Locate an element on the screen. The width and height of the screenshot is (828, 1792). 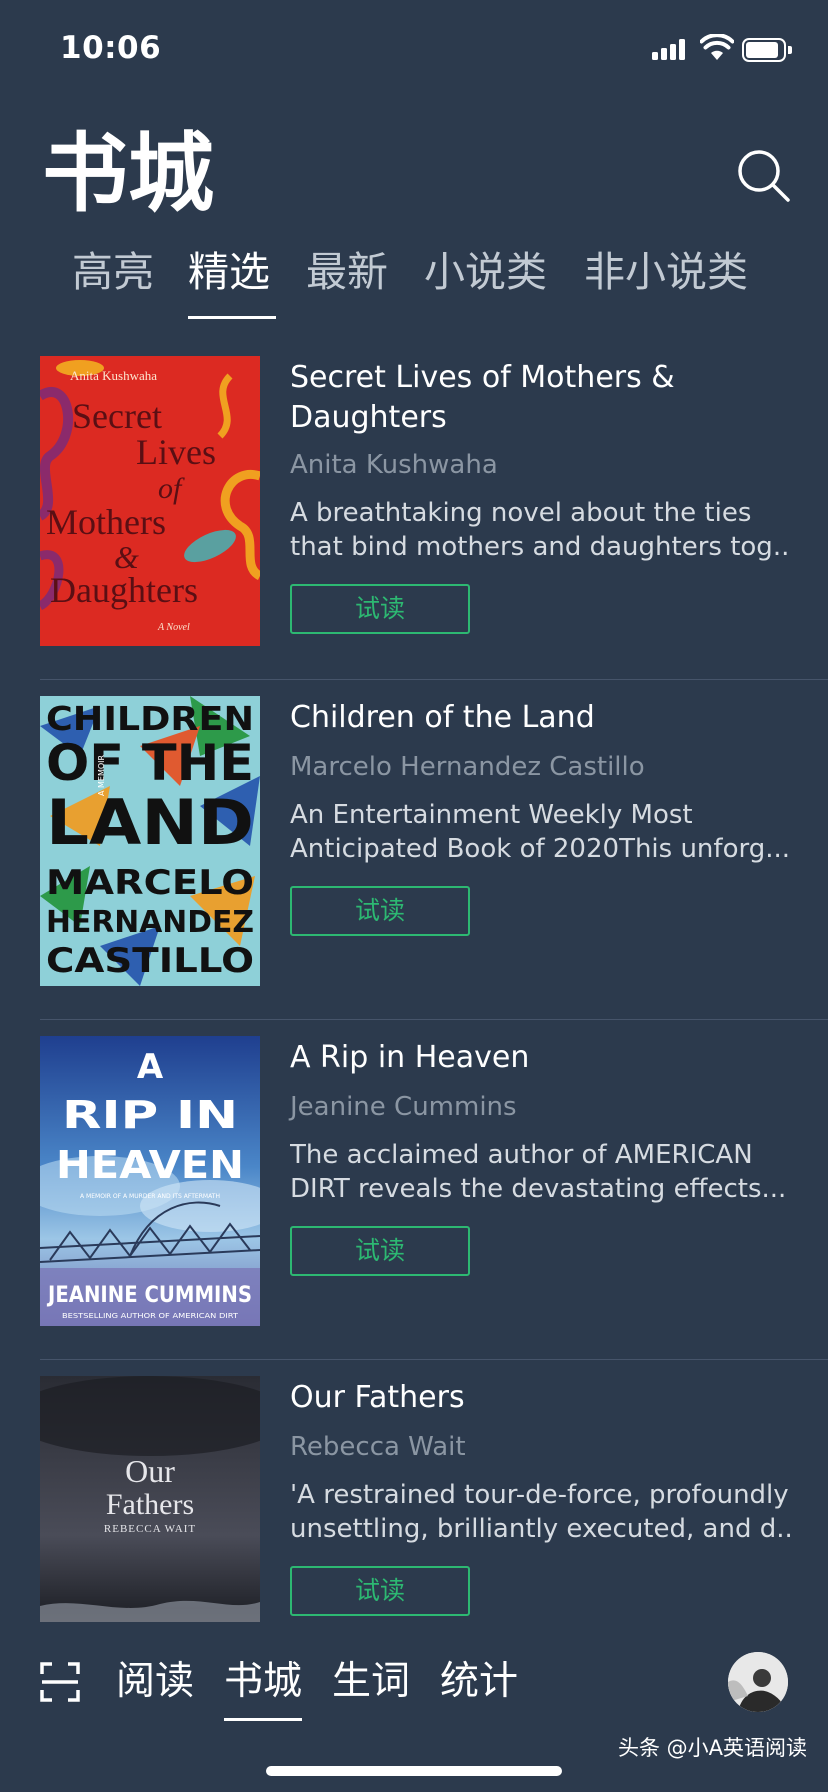
cover-subtitle-text: A Novel is located at coordinates (173, 627).